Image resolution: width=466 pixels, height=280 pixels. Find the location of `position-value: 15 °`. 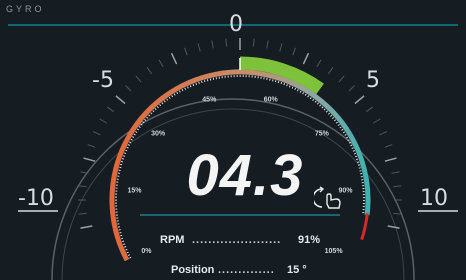

position-value: 15 ° is located at coordinates (297, 270).